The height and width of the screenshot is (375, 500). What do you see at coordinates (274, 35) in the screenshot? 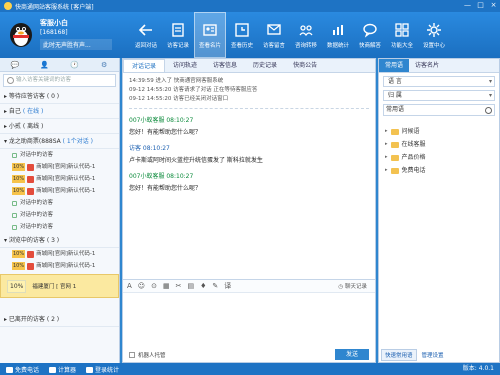
I see `visitor-message-button: 访客留言` at bounding box center [274, 35].